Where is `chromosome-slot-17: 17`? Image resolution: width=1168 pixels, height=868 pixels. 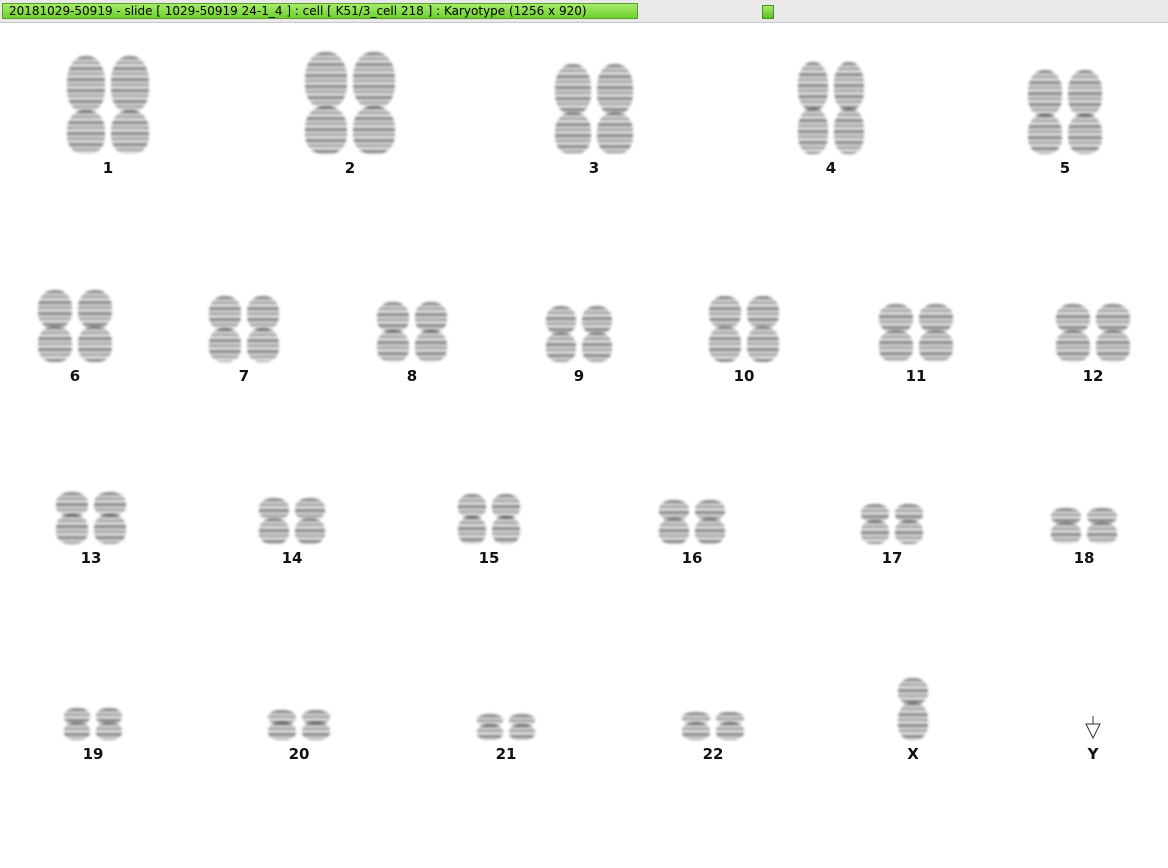 chromosome-slot-17: 17 is located at coordinates (892, 534).